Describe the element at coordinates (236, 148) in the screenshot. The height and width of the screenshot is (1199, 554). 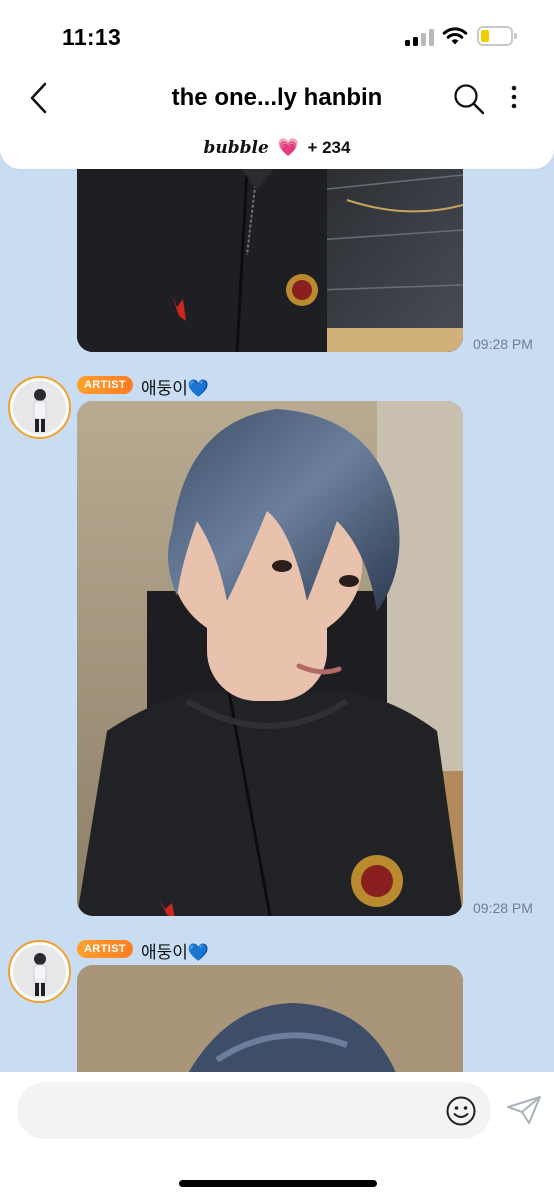
I see `bubble-logo: bubble` at that location.